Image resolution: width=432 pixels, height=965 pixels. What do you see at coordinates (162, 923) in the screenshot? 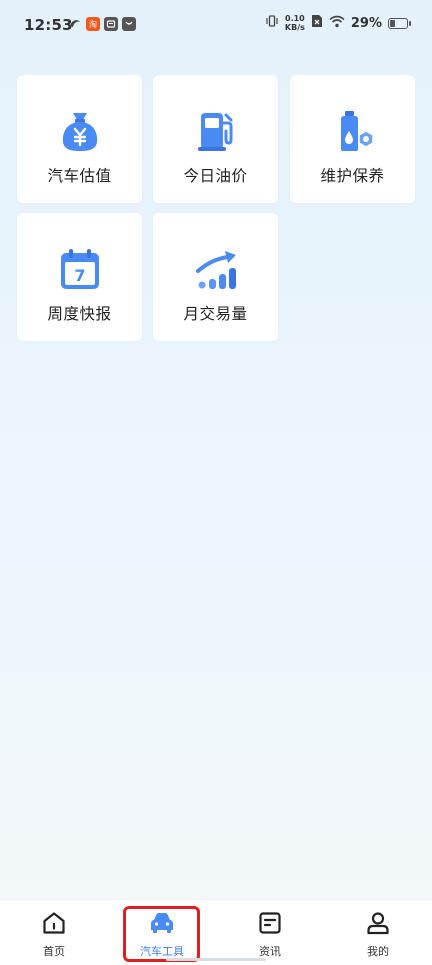
I see `car-icon` at bounding box center [162, 923].